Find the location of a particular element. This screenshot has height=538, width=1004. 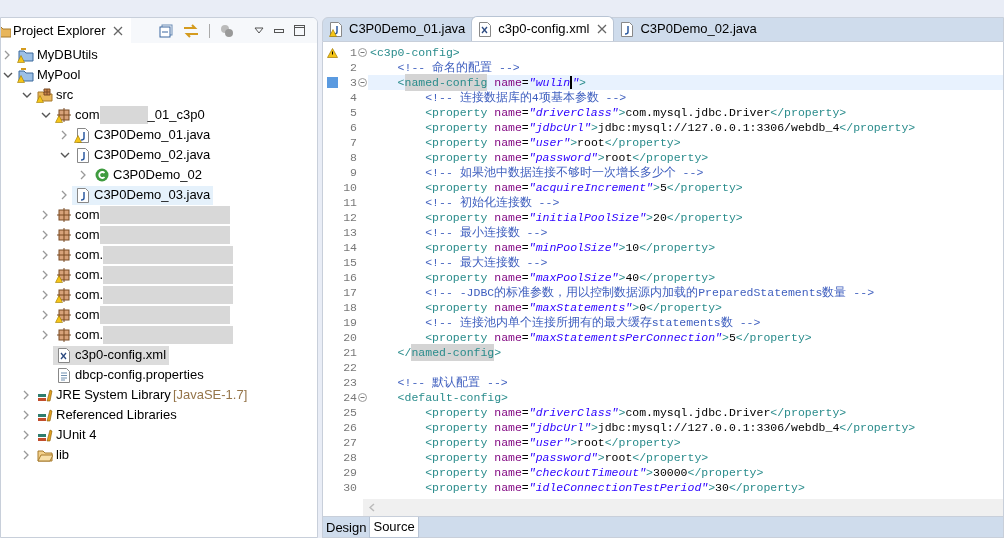

code-token: "password" is located at coordinates (563, 457).